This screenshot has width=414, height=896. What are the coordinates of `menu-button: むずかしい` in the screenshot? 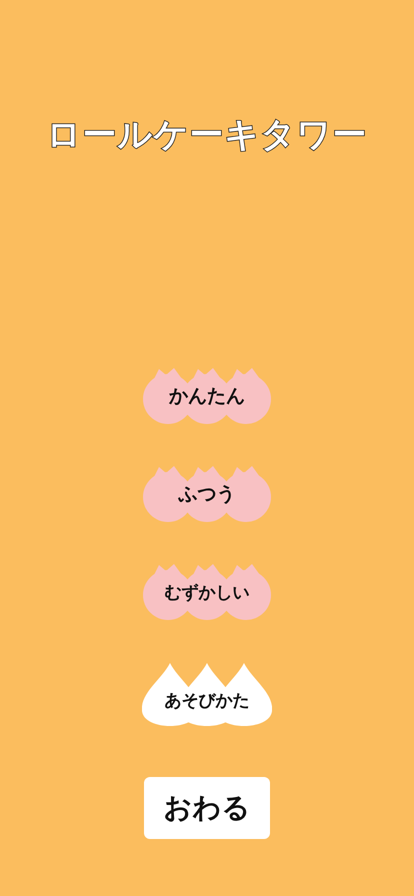 It's located at (207, 592).